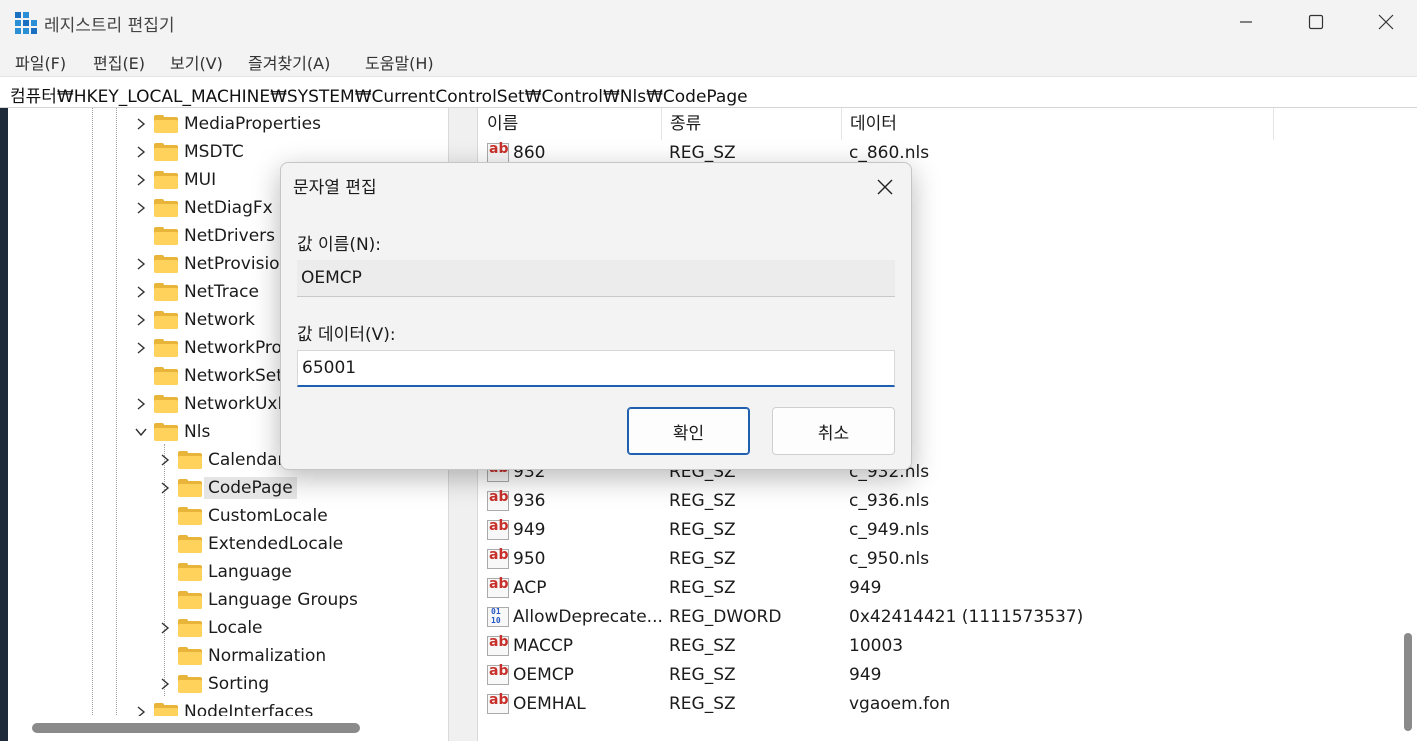 This screenshot has width=1417, height=741. I want to click on list-vertical-scrollbar, so click(1408, 424).